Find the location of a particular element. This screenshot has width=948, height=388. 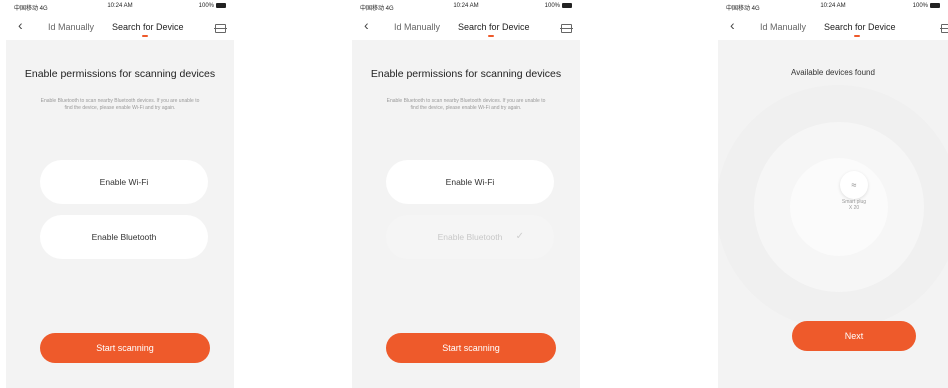

devices-found-title: Available devices found is located at coordinates (833, 72).